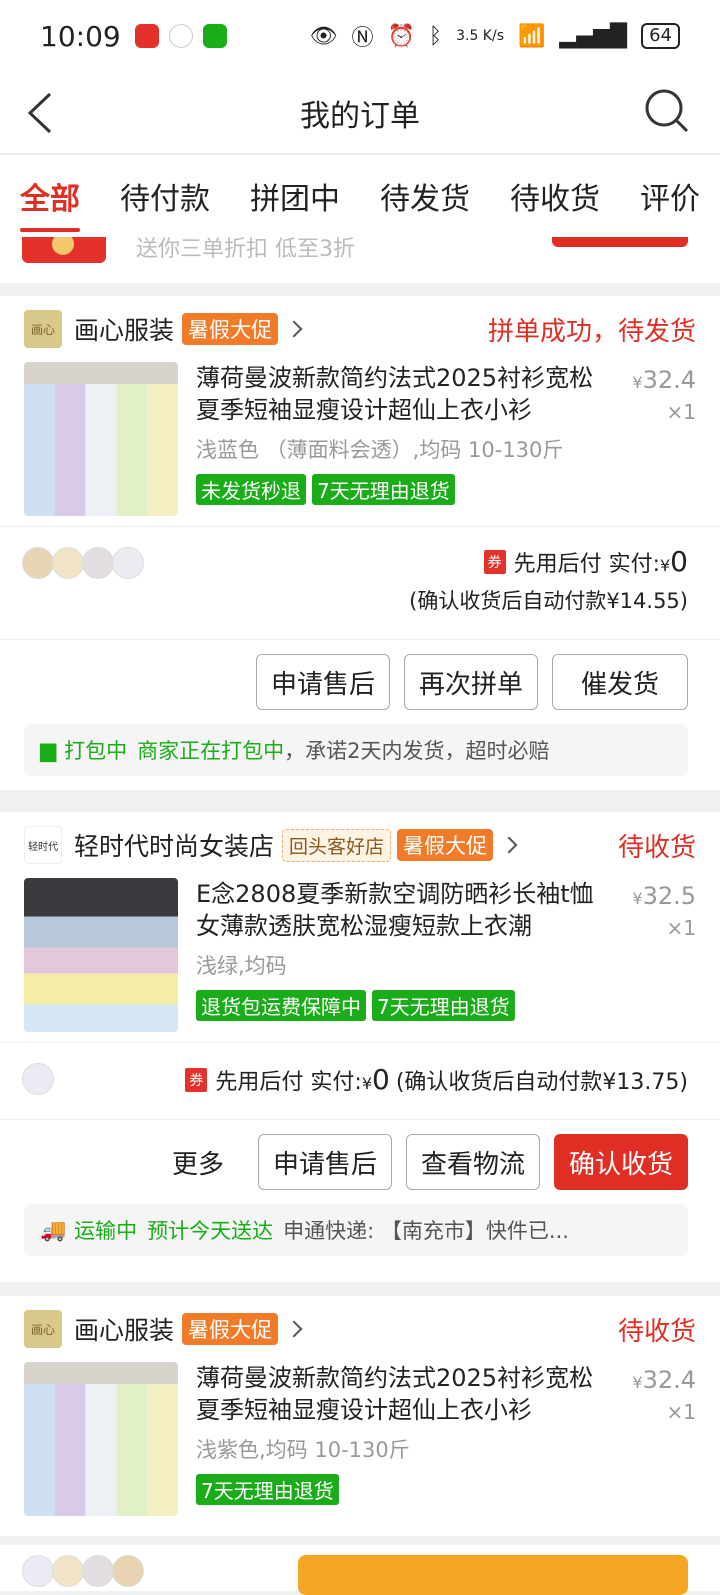  I want to click on notification-icon, so click(146, 36).